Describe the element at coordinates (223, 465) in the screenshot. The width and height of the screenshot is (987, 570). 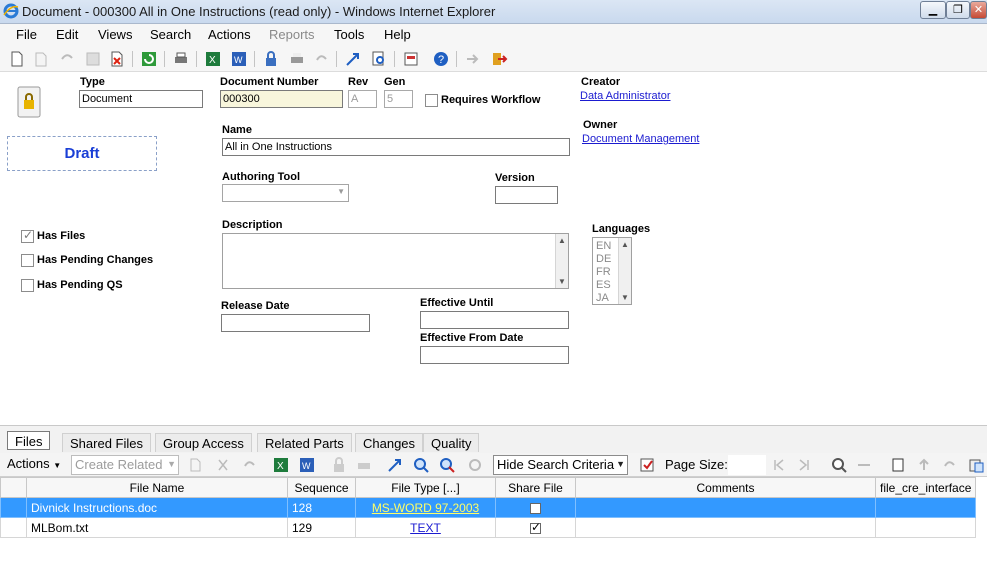
I see `cut-icon` at that location.